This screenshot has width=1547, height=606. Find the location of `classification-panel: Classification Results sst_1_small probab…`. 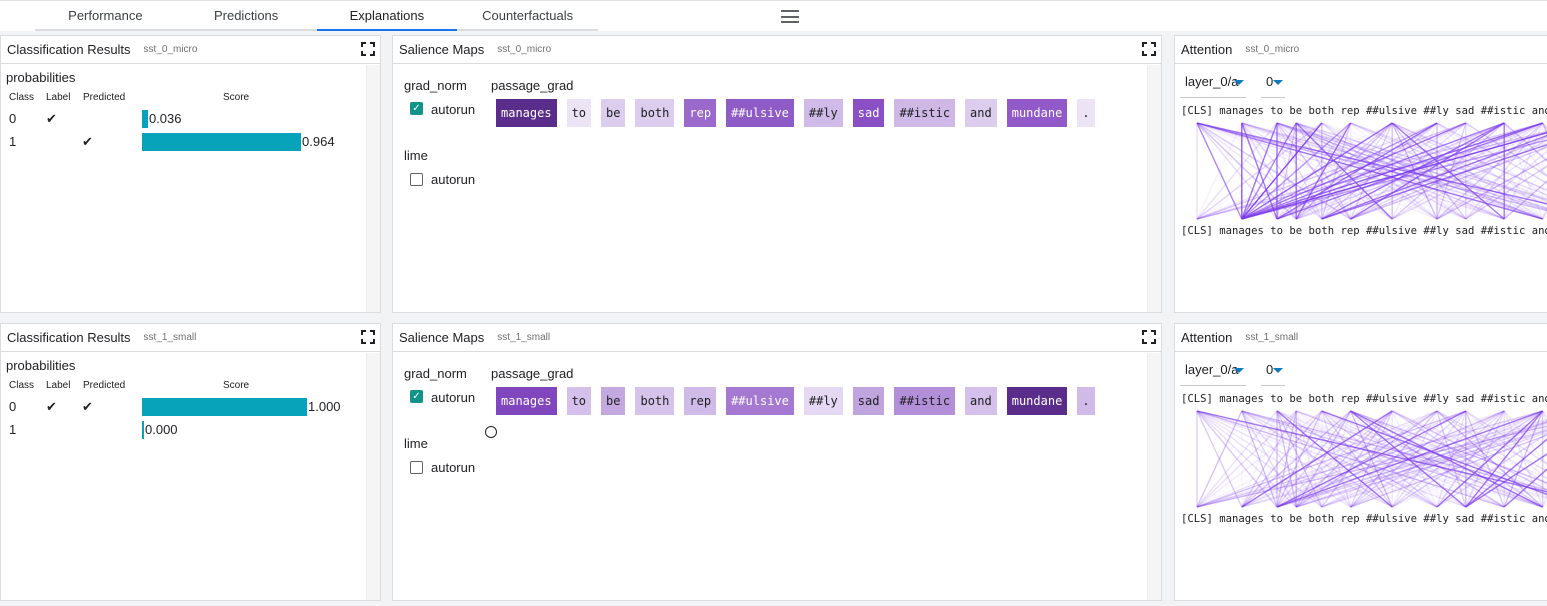

classification-panel: Classification Results sst_1_small probab… is located at coordinates (190, 462).